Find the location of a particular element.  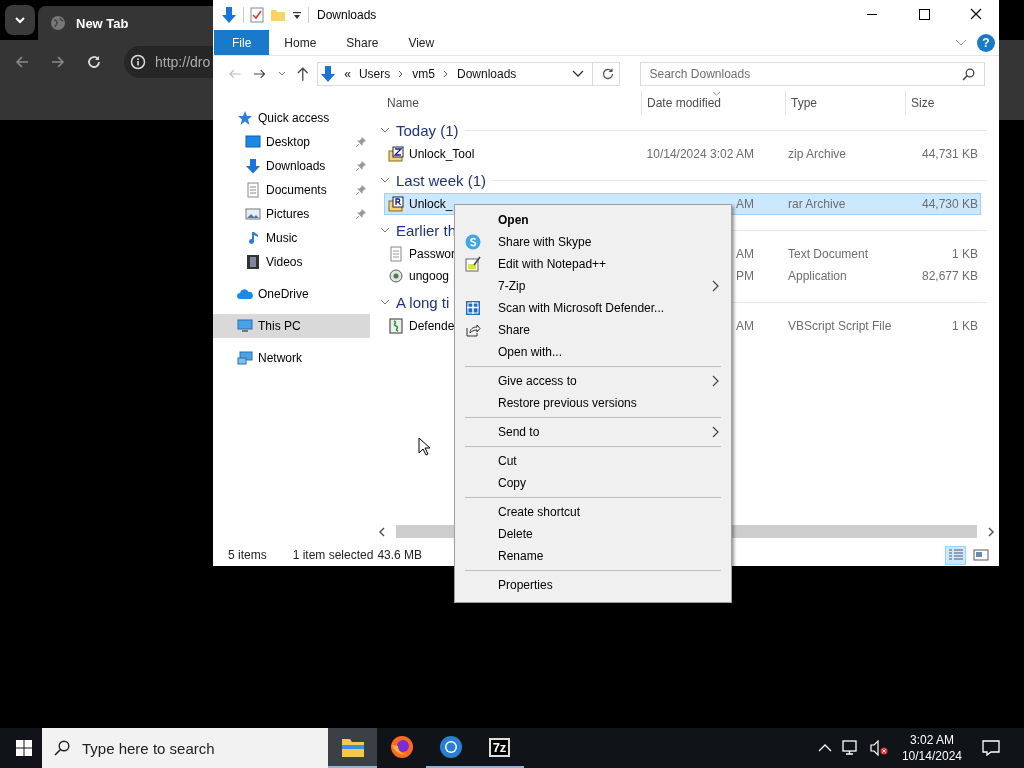

file-name: Defende is located at coordinates (432, 326).